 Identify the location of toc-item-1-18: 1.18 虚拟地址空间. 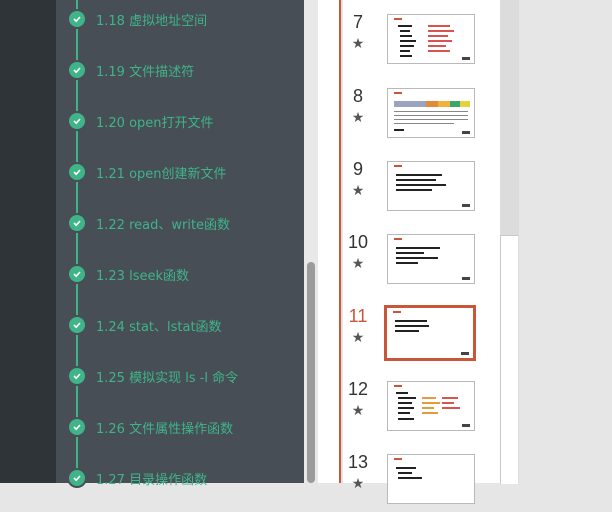
(138, 19).